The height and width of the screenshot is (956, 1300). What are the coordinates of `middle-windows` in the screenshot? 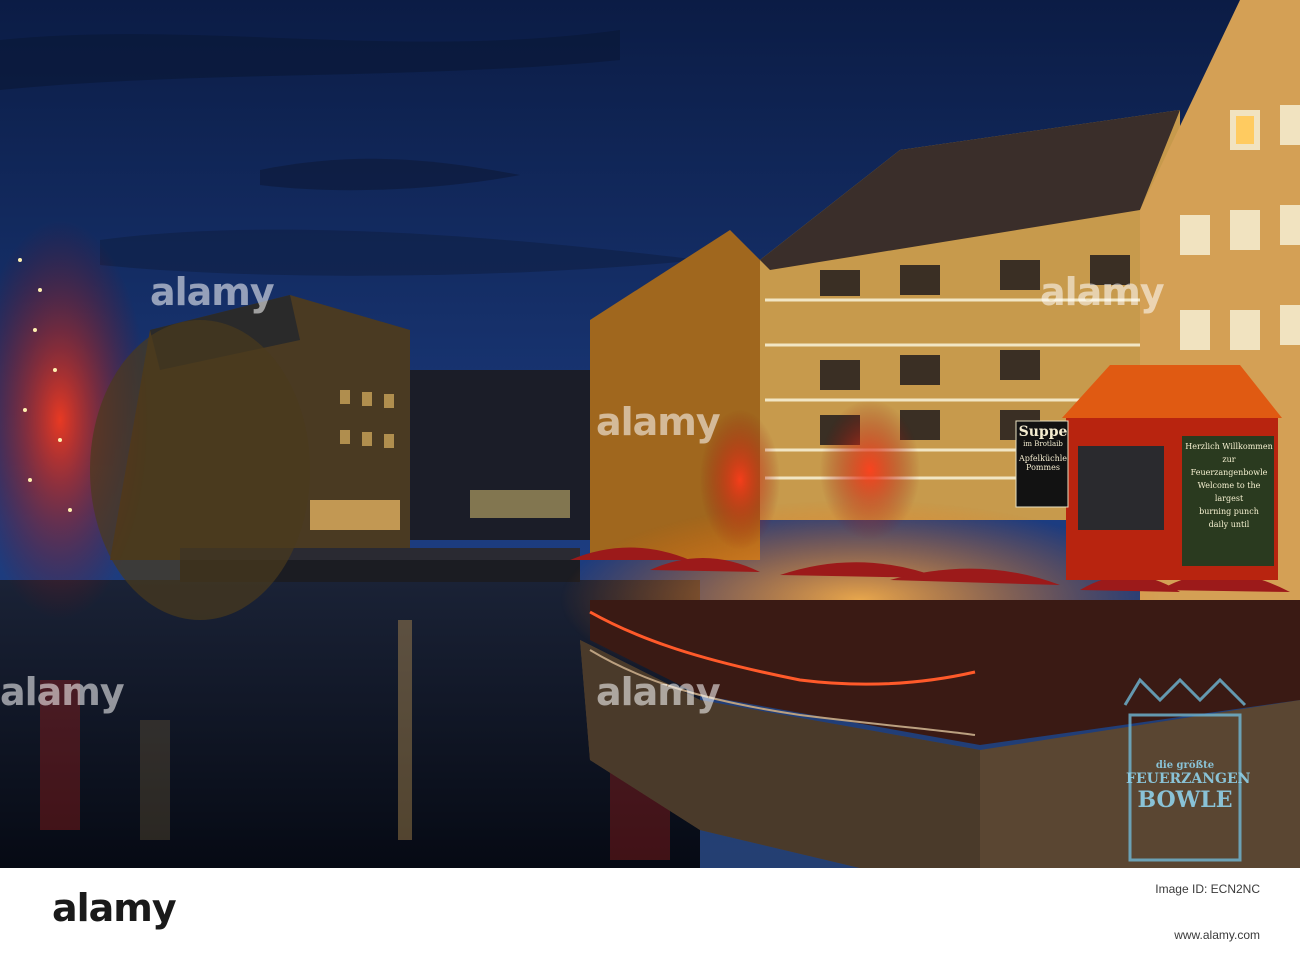 It's located at (520, 504).